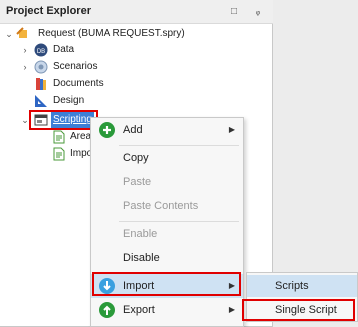 The image size is (358, 327). Describe the element at coordinates (49, 137) in the screenshot. I see `tree-item-script-child: AreaD` at that location.